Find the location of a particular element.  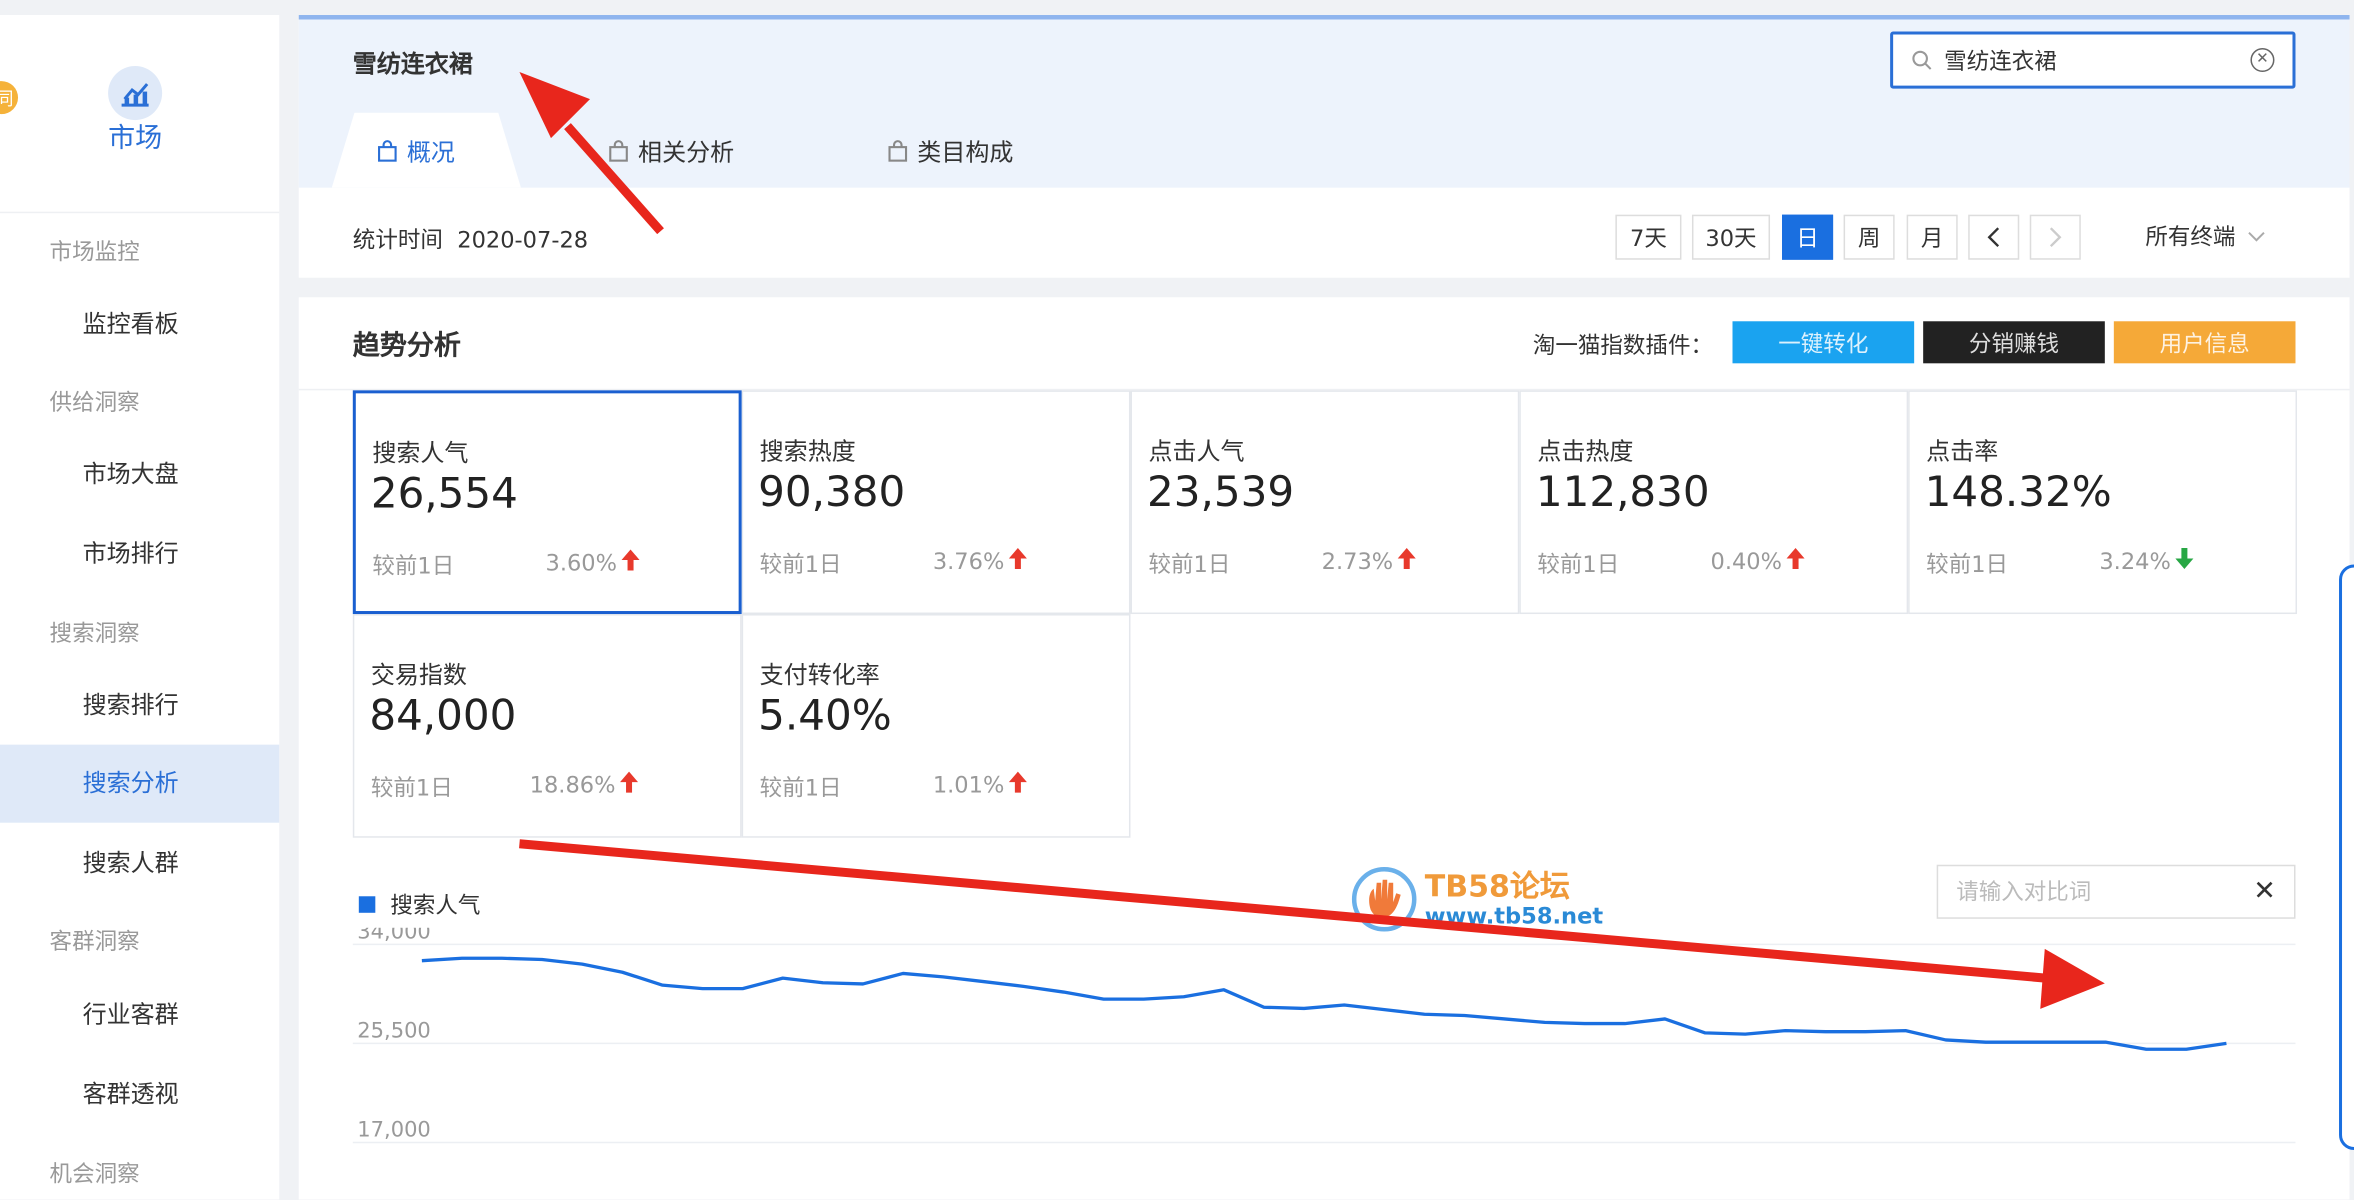

stat-time: 统计时间 2020-07-28 is located at coordinates (470, 240).